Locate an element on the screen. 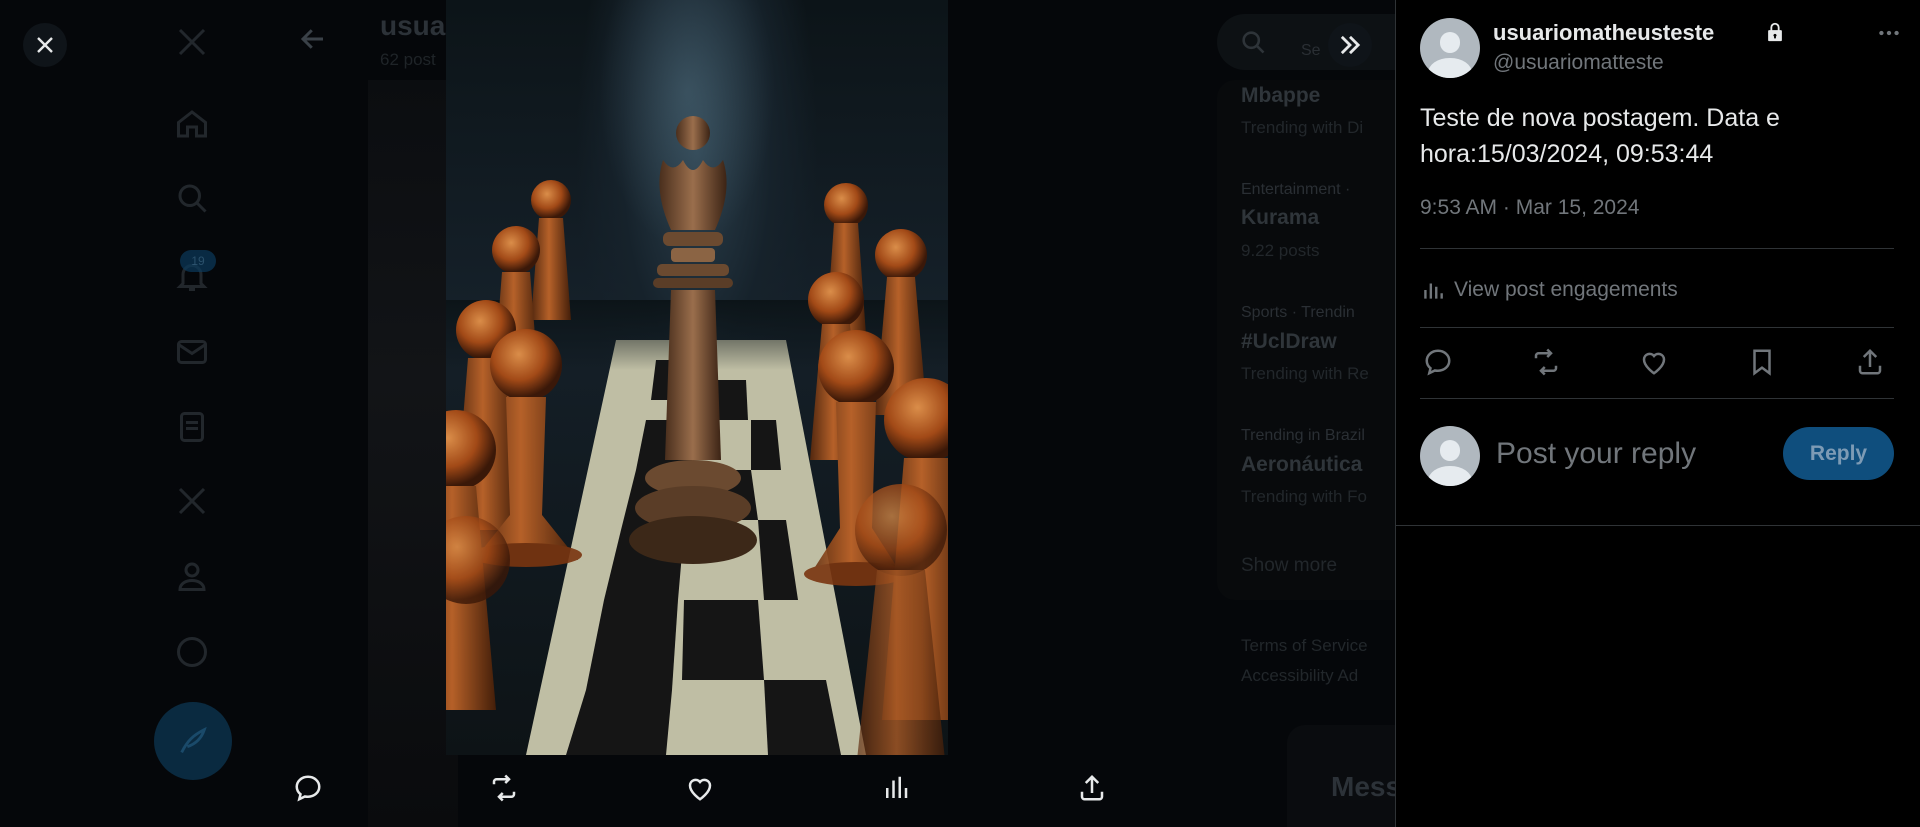 Image resolution: width=1920 pixels, height=827 pixels. reply-button is located at coordinates (1438, 362).